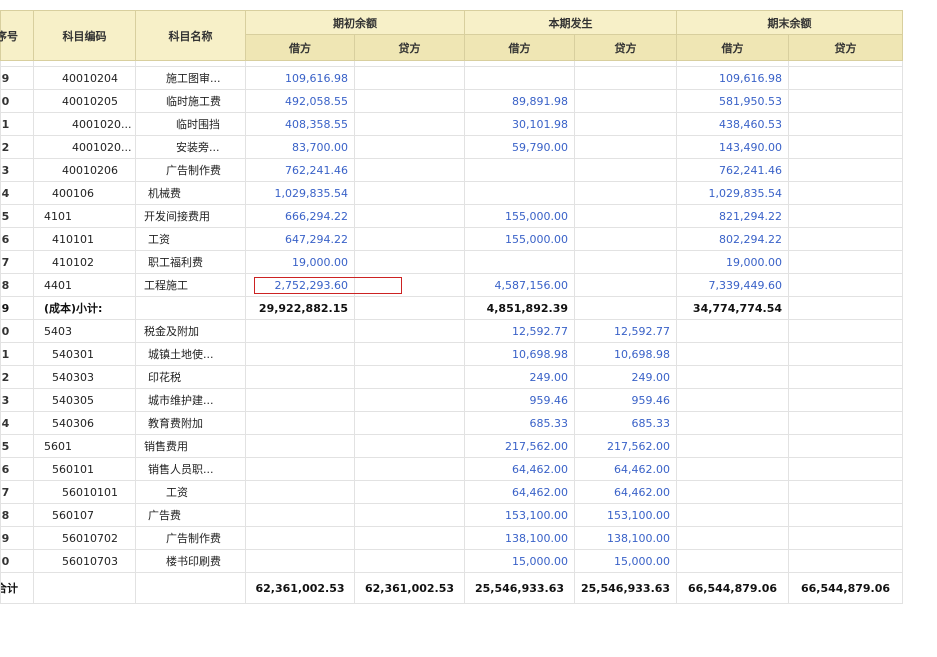  I want to click on table-row: 7340010206广告制作费762,241.46762,241.46, so click(451, 170).